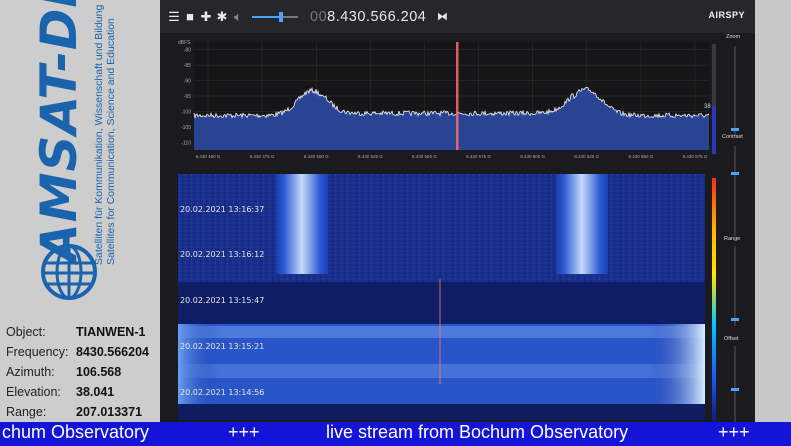  I want to click on spectrum-x-tick: 8.430 475 G, so click(262, 156).